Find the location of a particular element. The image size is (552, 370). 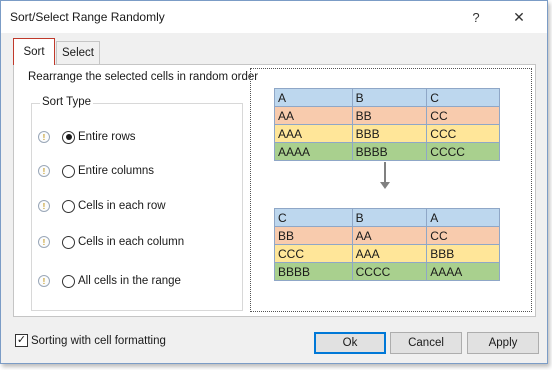

title-bar: Sort/Select Range Randomly ? ✕ is located at coordinates (274, 17).